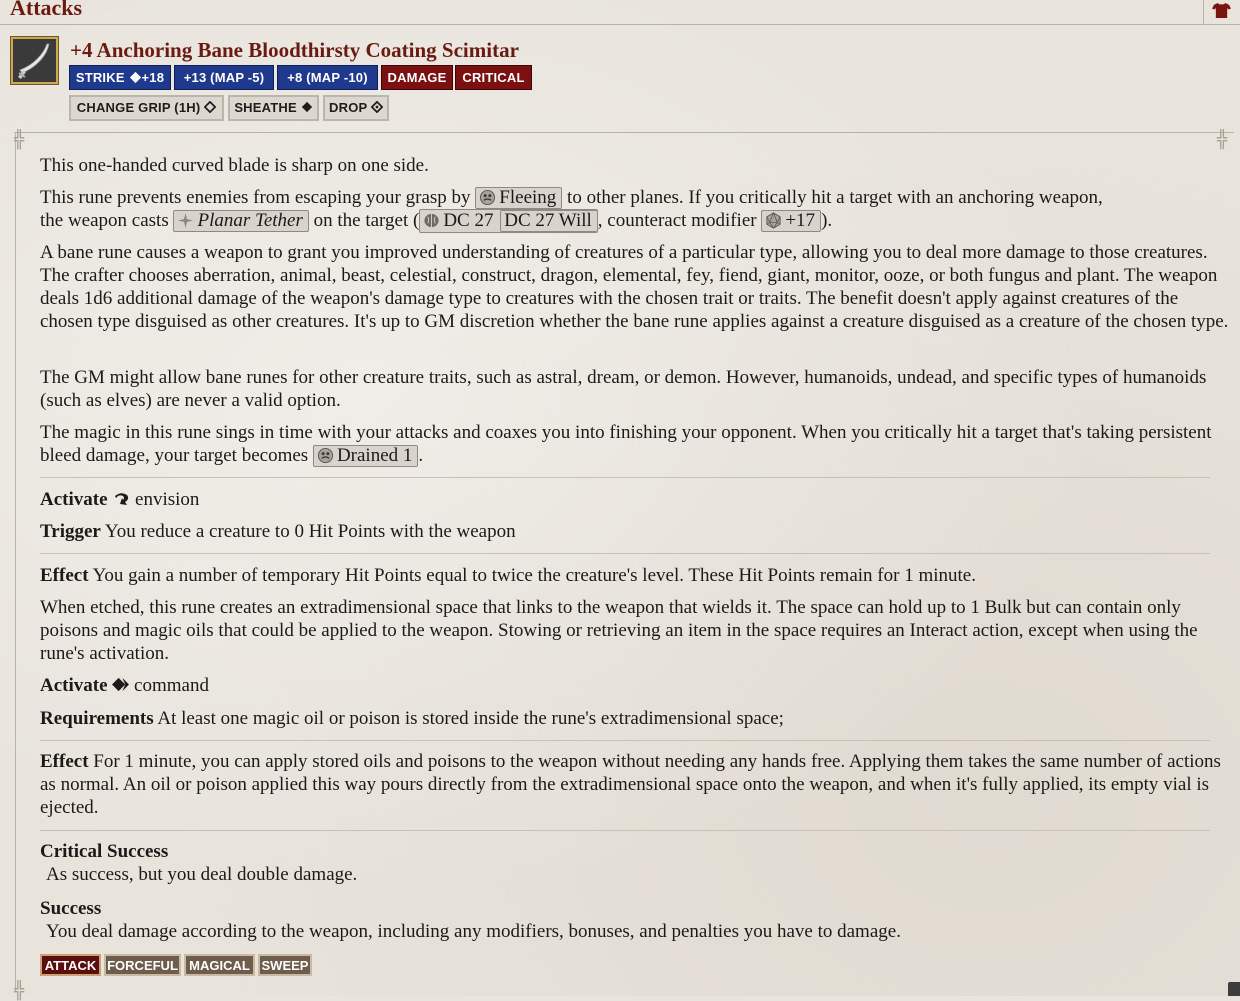 The width and height of the screenshot is (1240, 1001). I want to click on description-frame-left, so click(15, 562).